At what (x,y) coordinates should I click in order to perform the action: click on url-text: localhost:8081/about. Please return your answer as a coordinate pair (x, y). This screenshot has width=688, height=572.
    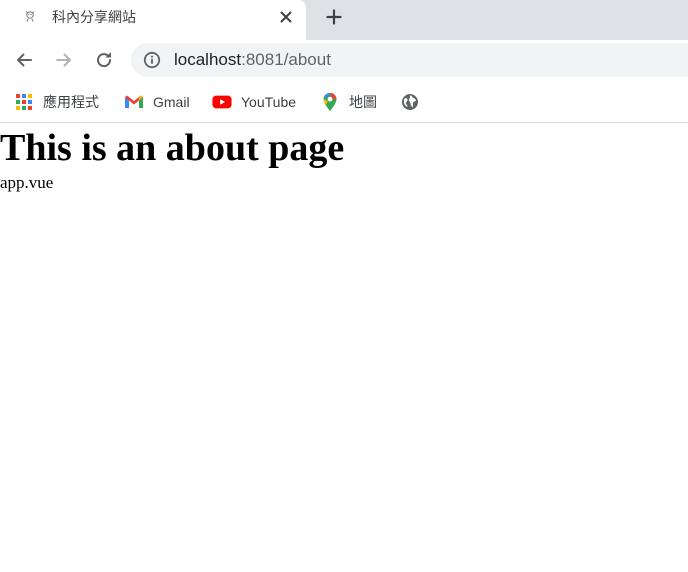
    Looking at the image, I should click on (252, 60).